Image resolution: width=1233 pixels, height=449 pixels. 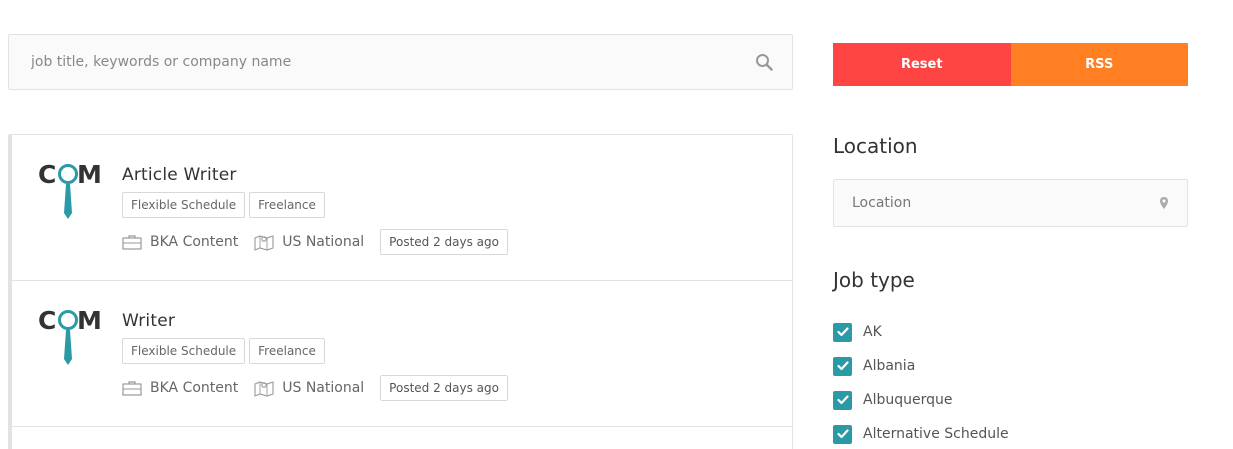 I want to click on search-input, so click(x=381, y=62).